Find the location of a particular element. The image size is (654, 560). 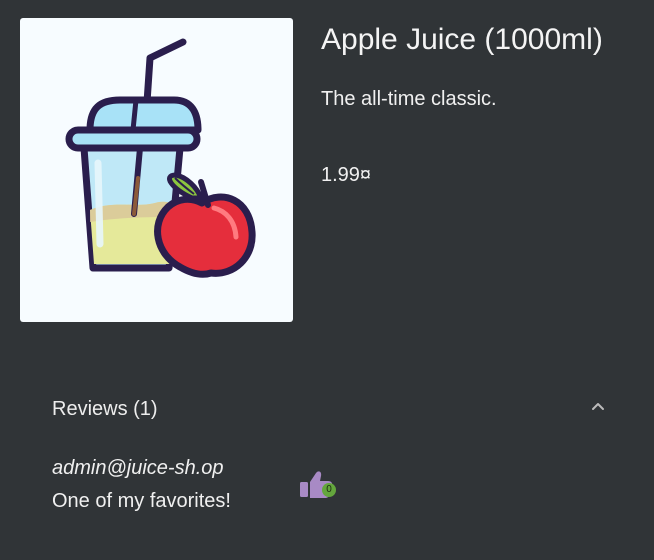

review-message: One of my favorites! is located at coordinates (141, 501).